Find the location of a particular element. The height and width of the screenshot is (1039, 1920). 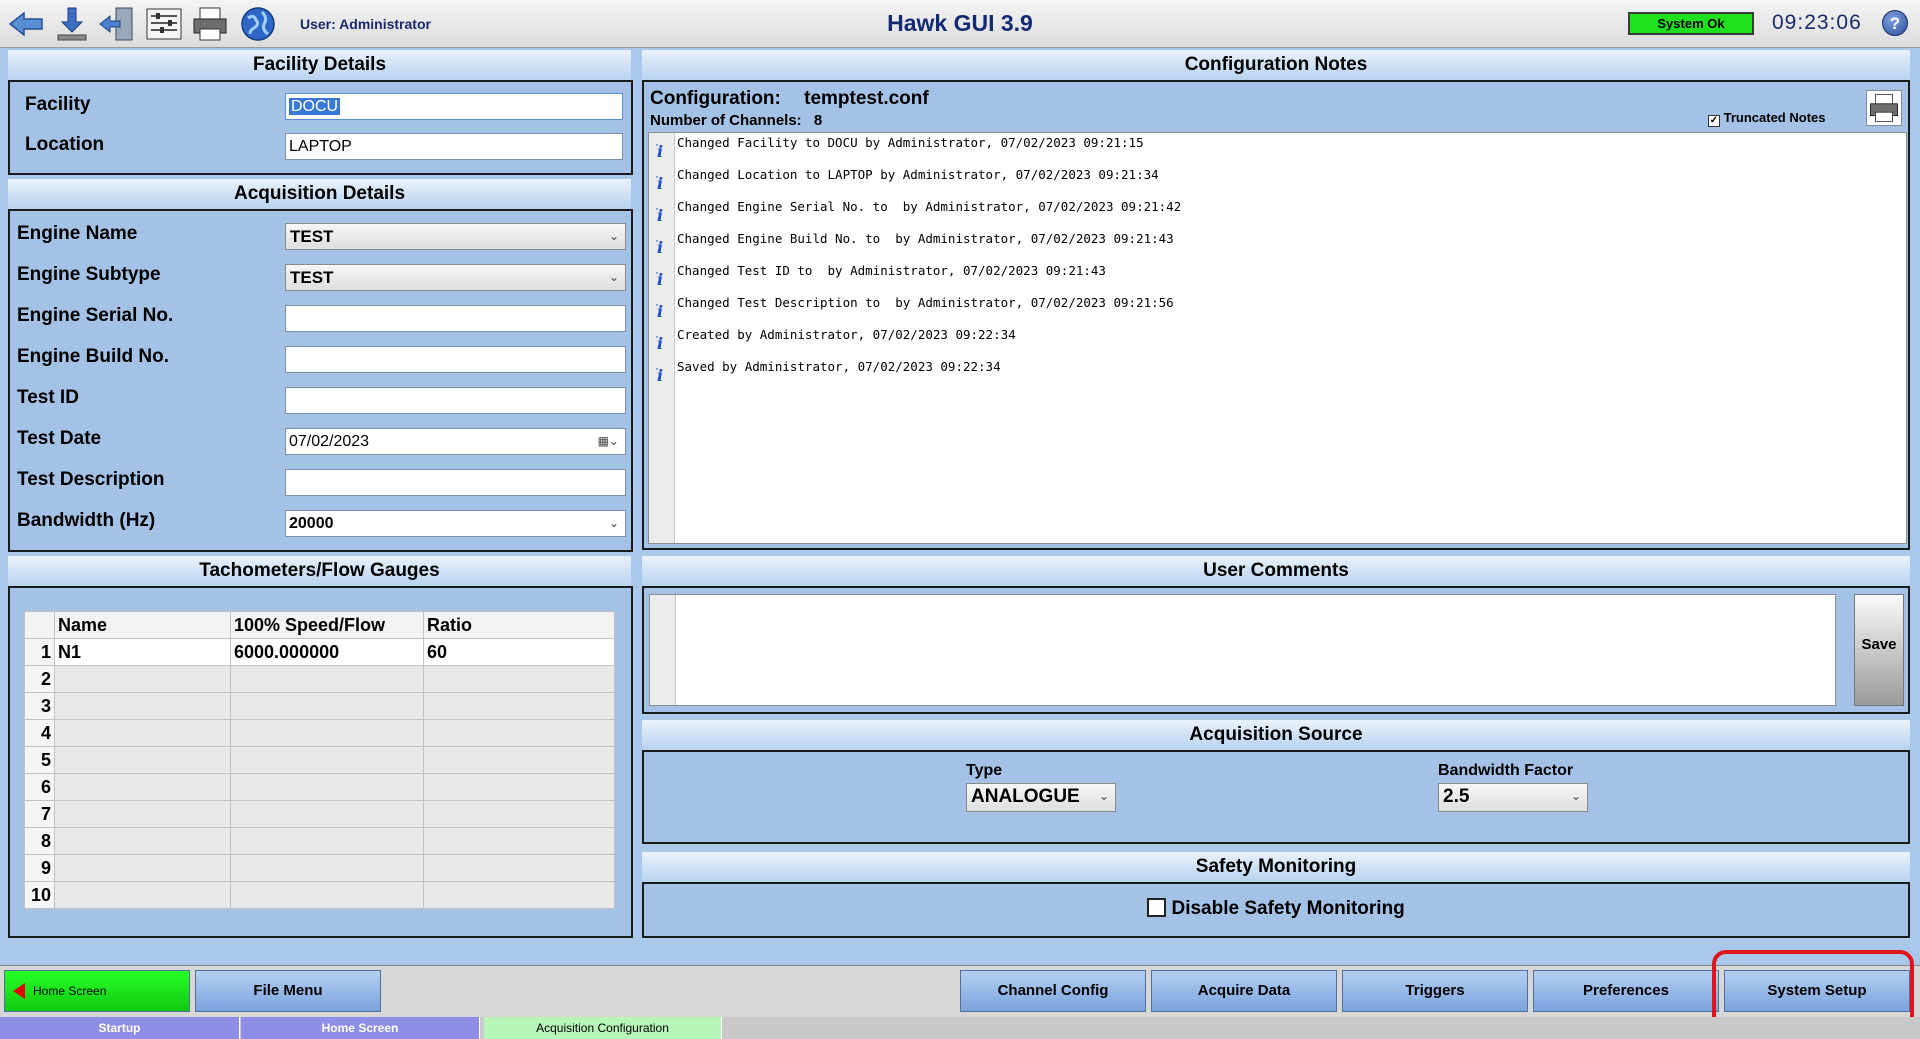

save-comments-button: Save is located at coordinates (1879, 650).